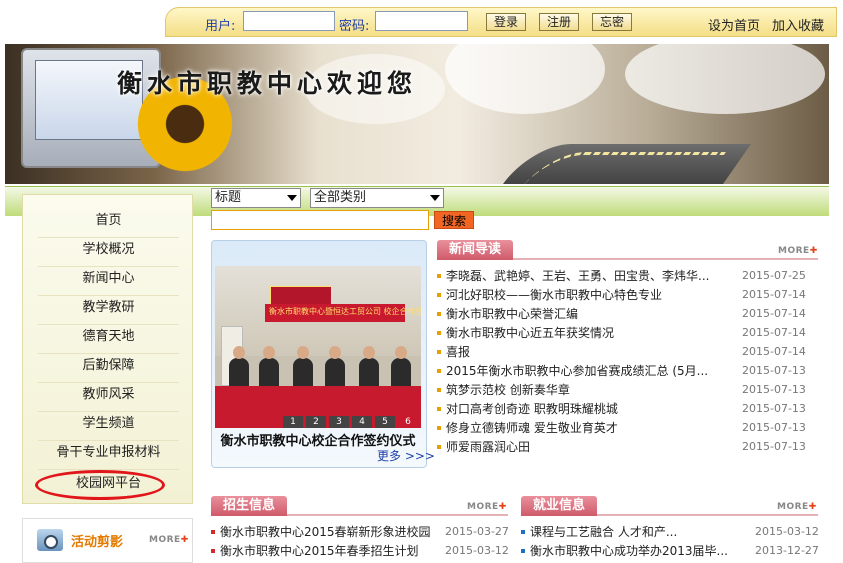 Image resolution: width=843 pixels, height=563 pixels. What do you see at coordinates (293, 422) in the screenshot?
I see `slideshow-page-1: 1` at bounding box center [293, 422].